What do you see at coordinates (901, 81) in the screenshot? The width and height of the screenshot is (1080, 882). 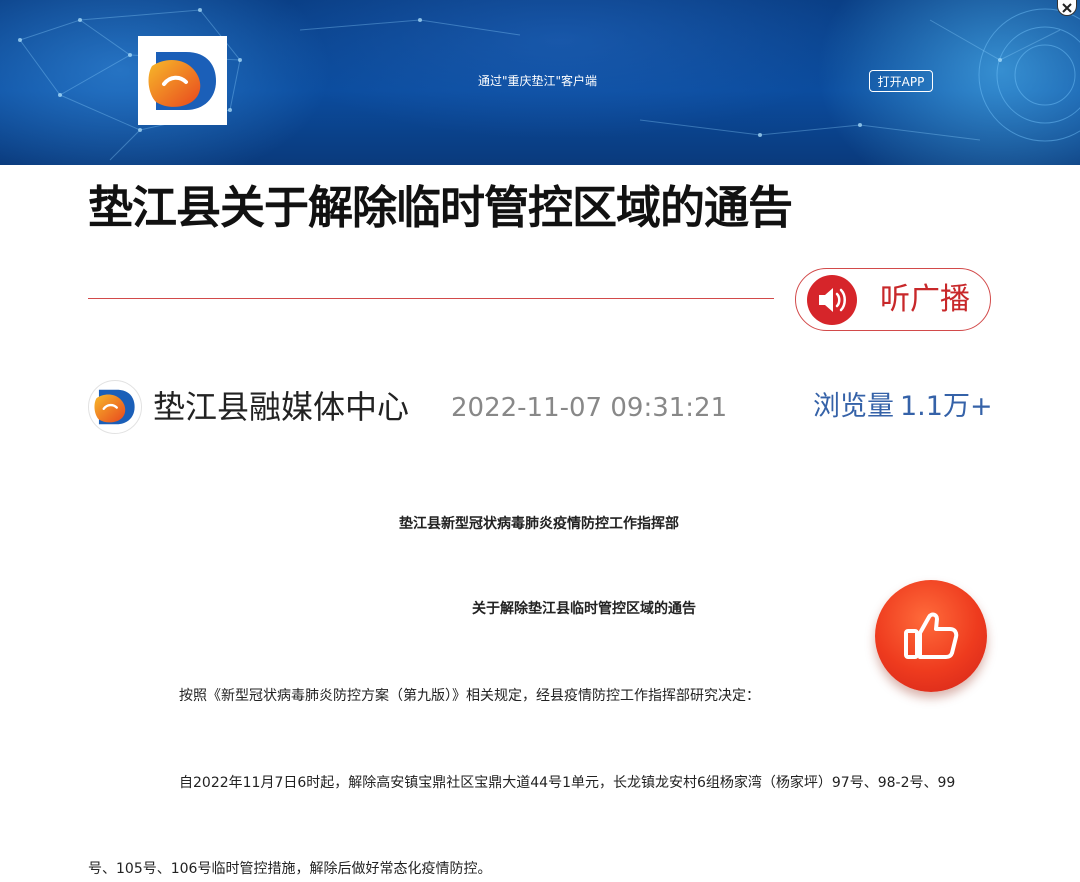 I see `open-app-button: 打开APP` at bounding box center [901, 81].